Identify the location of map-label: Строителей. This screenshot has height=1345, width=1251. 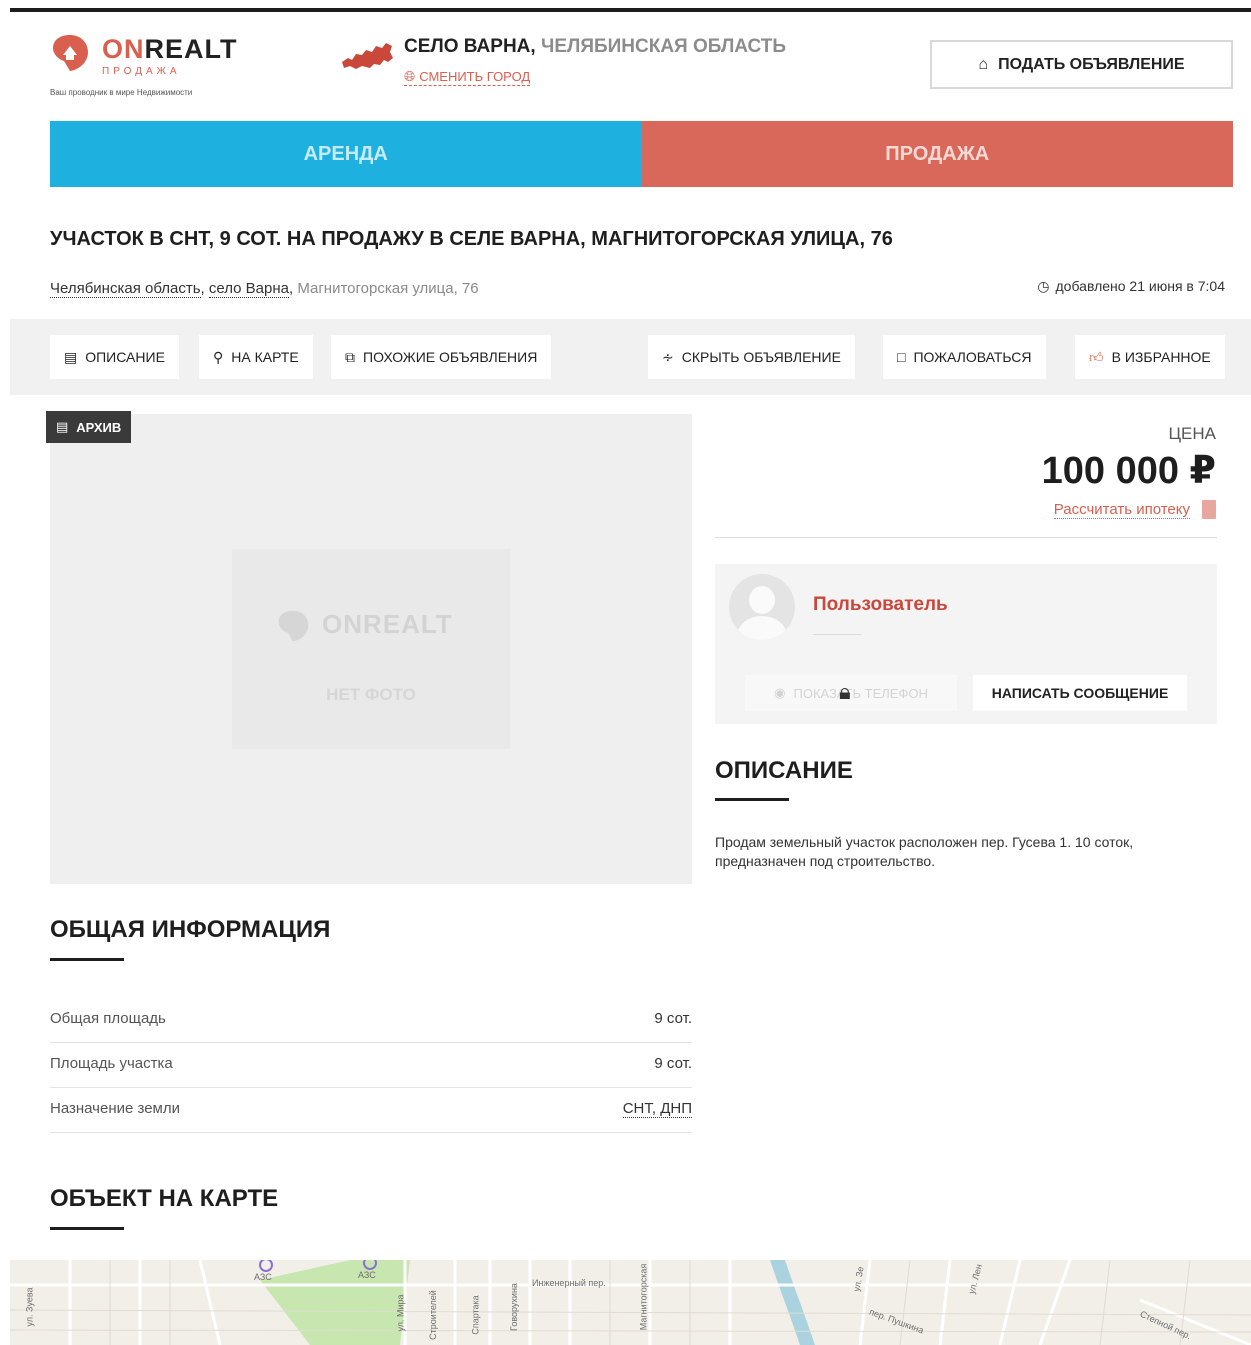
(432, 1315).